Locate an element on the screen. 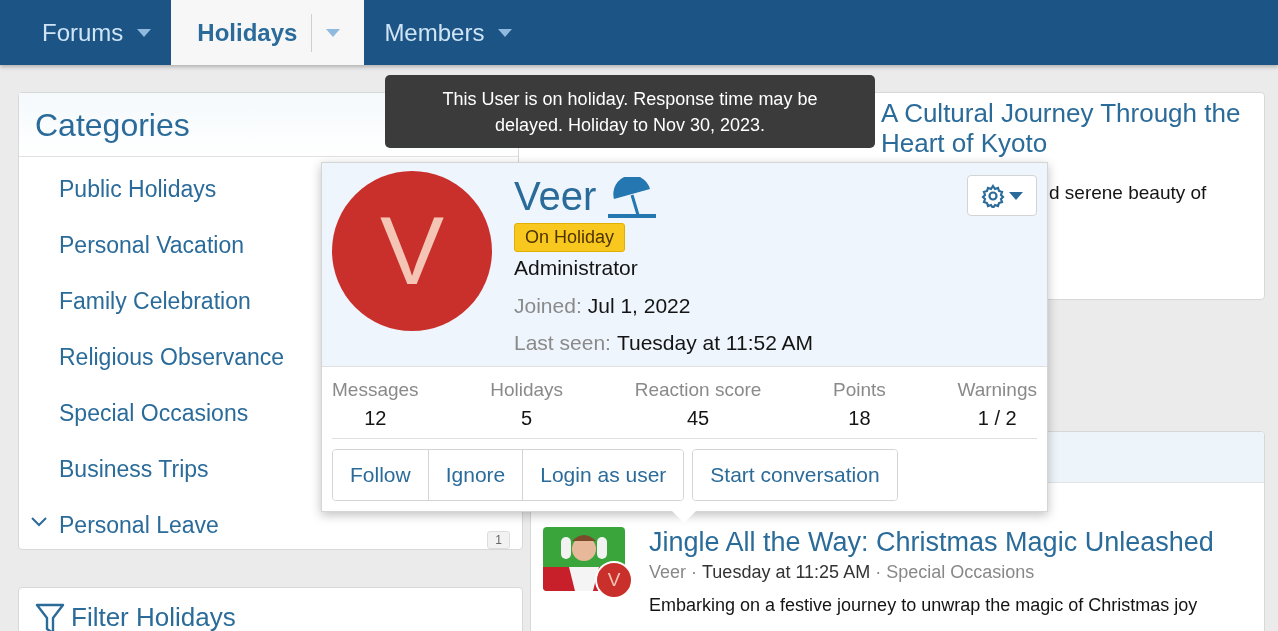 The image size is (1278, 631). filter-icon is located at coordinates (50, 616).